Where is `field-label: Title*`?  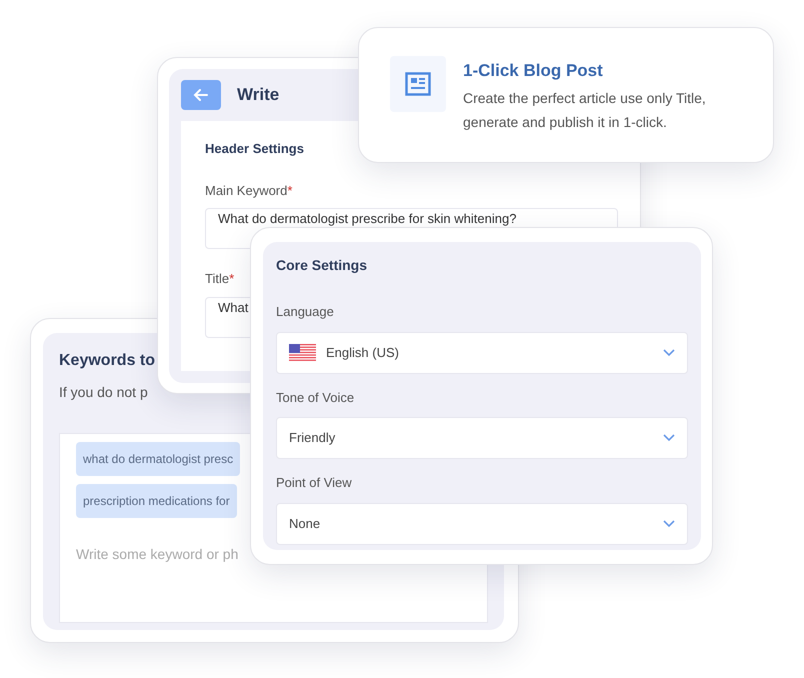 field-label: Title* is located at coordinates (219, 279).